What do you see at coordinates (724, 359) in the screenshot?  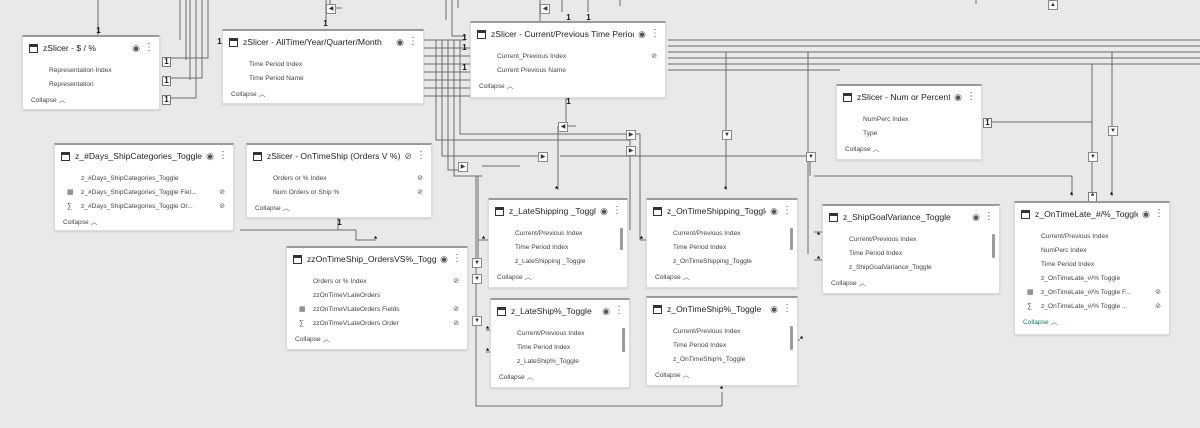 I see `field-row: z_OnTimeShip%_Toggle` at bounding box center [724, 359].